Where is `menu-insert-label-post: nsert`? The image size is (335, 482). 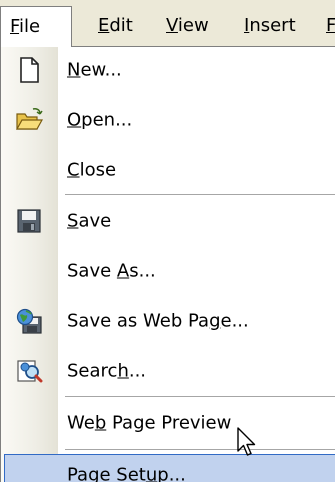
menu-insert-label-post: nsert is located at coordinates (272, 25).